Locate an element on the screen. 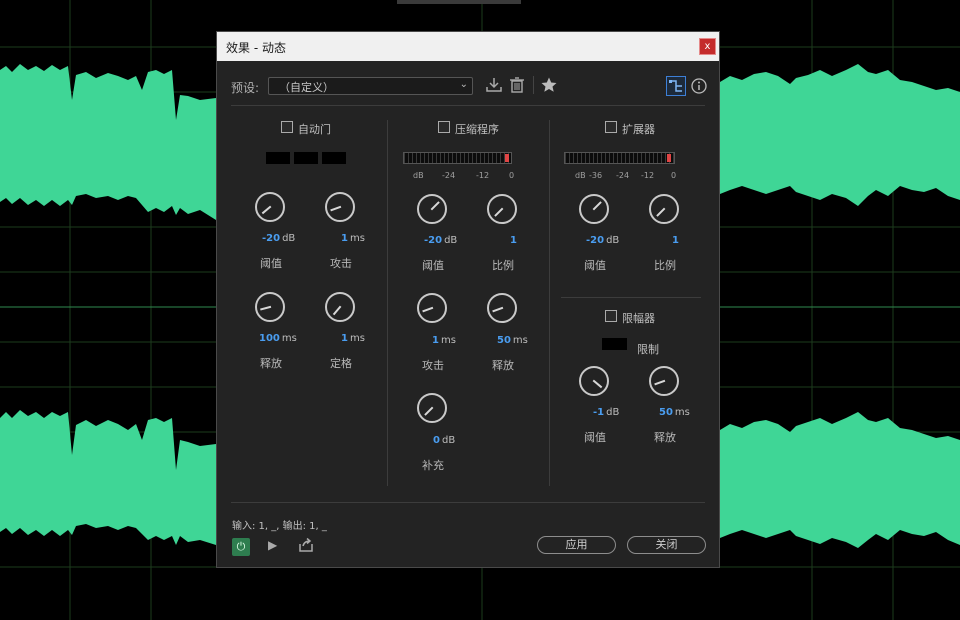  expander-checkbox is located at coordinates (611, 127).